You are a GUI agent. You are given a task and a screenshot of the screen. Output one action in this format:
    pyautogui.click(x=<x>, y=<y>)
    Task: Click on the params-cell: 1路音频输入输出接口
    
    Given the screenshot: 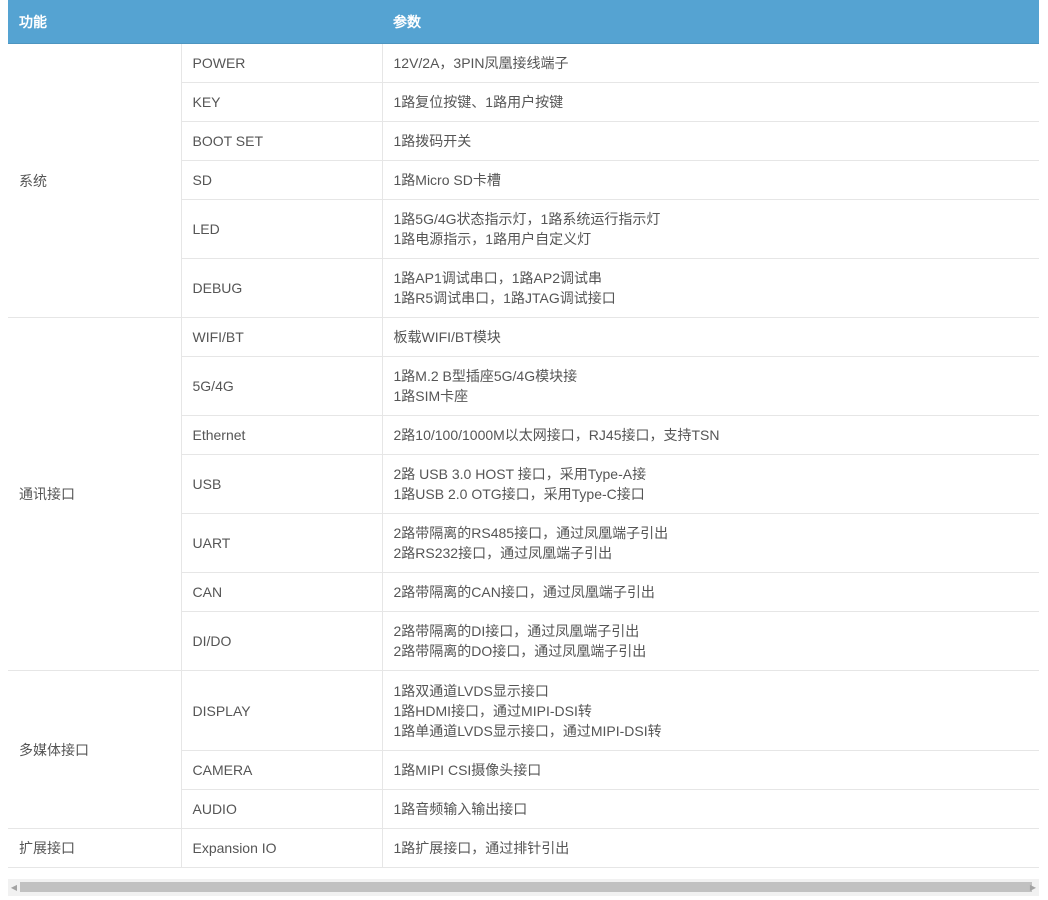 What is the action you would take?
    pyautogui.click(x=710, y=809)
    